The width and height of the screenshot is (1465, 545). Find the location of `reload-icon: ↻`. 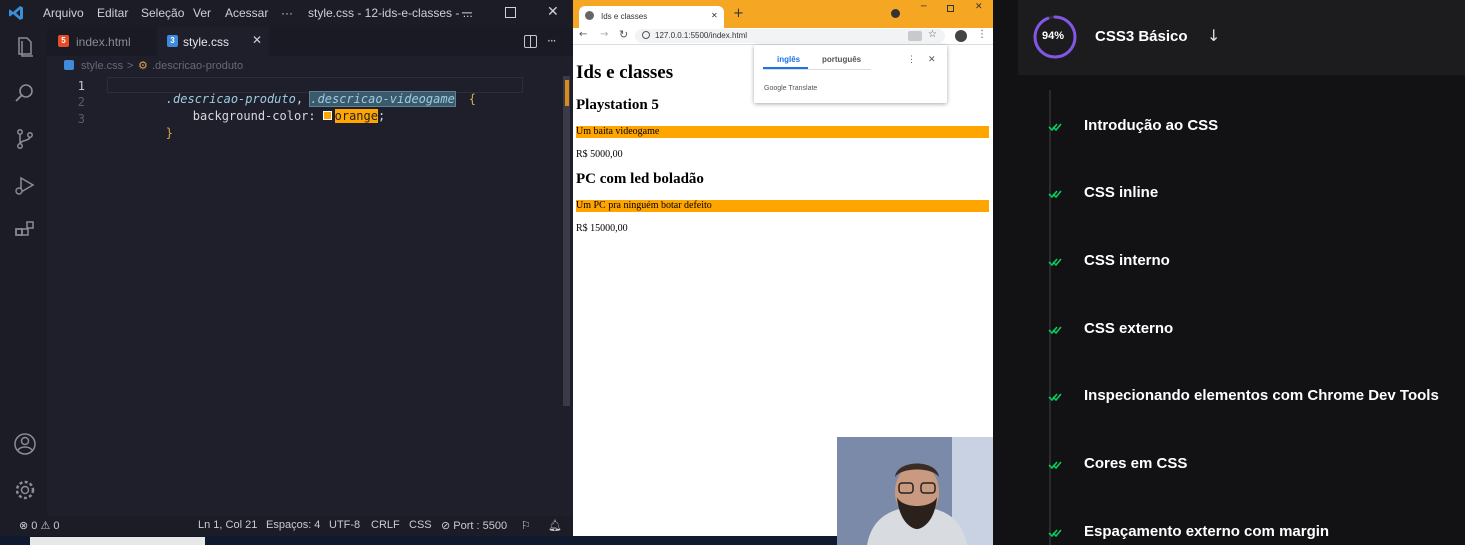

reload-icon: ↻ is located at coordinates (623, 34).